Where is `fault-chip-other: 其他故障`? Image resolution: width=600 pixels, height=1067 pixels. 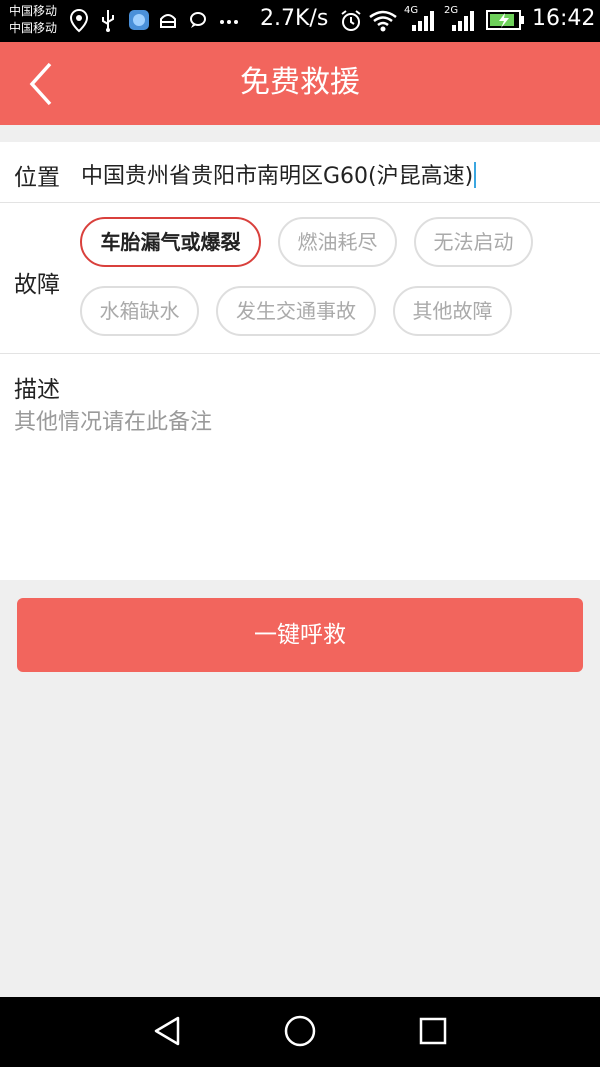
fault-chip-other: 其他故障 is located at coordinates (452, 311).